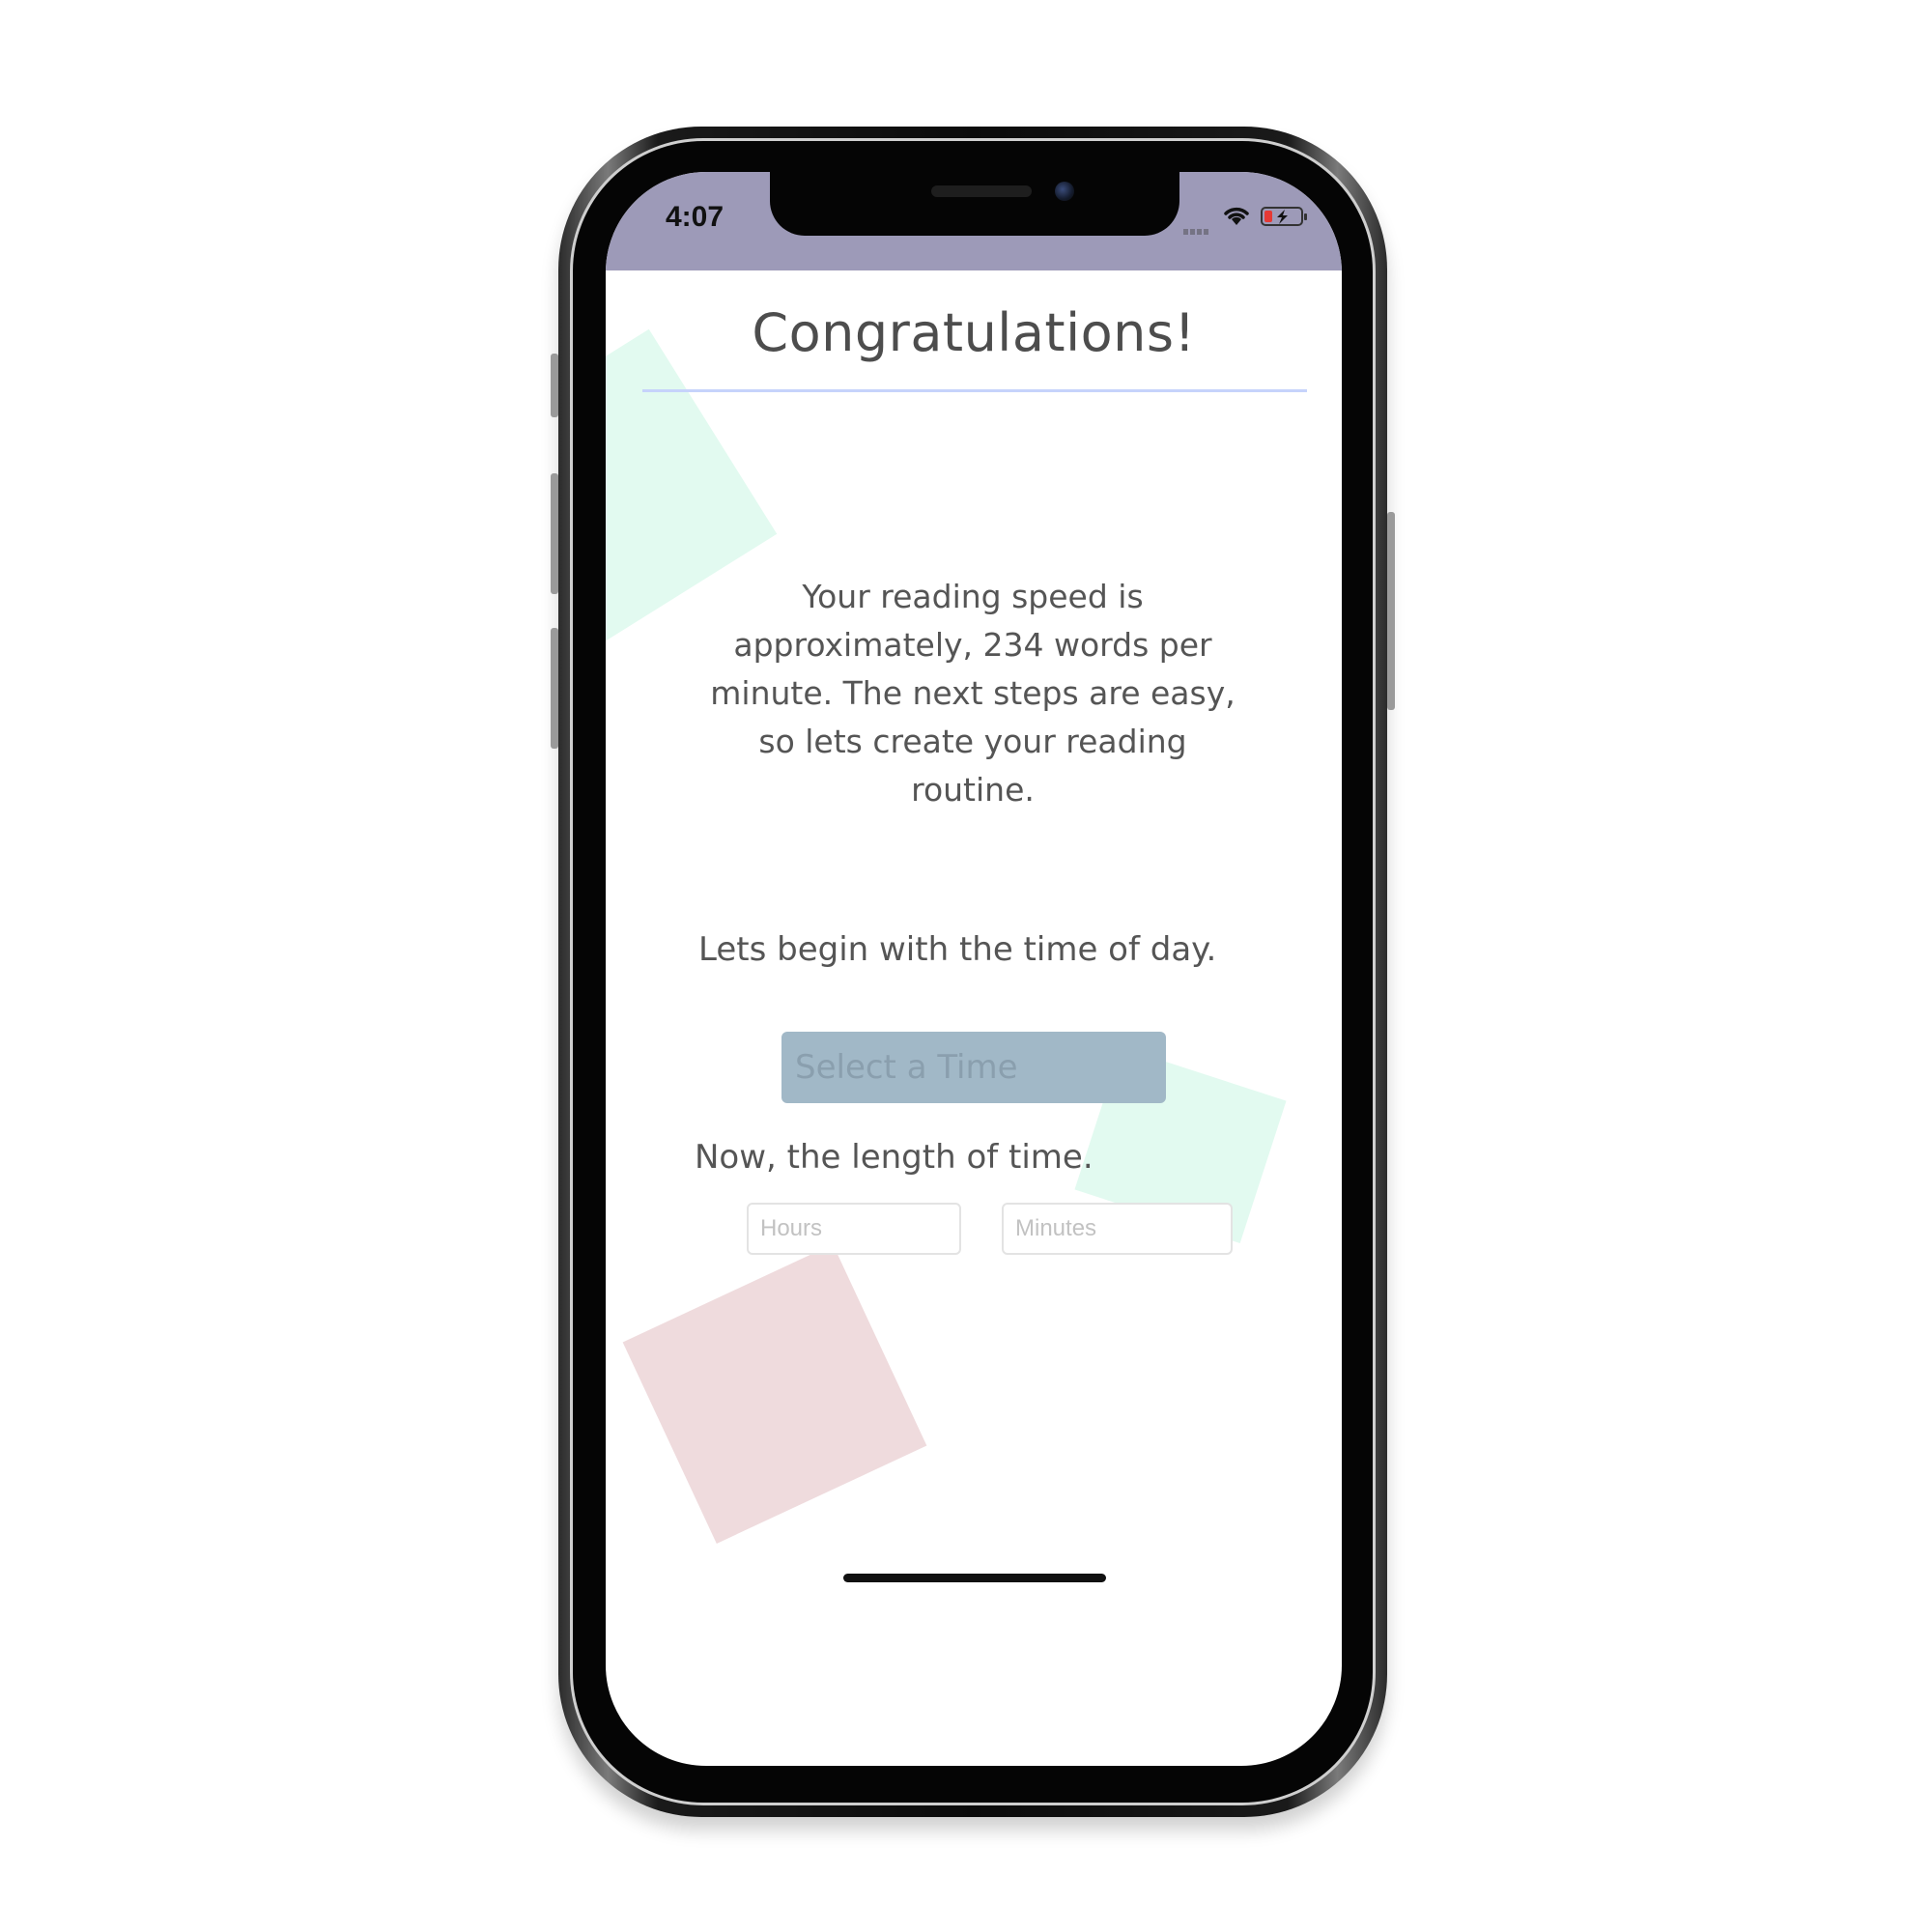 This screenshot has width=1932, height=1932. I want to click on status-bar: 4:07, so click(974, 221).